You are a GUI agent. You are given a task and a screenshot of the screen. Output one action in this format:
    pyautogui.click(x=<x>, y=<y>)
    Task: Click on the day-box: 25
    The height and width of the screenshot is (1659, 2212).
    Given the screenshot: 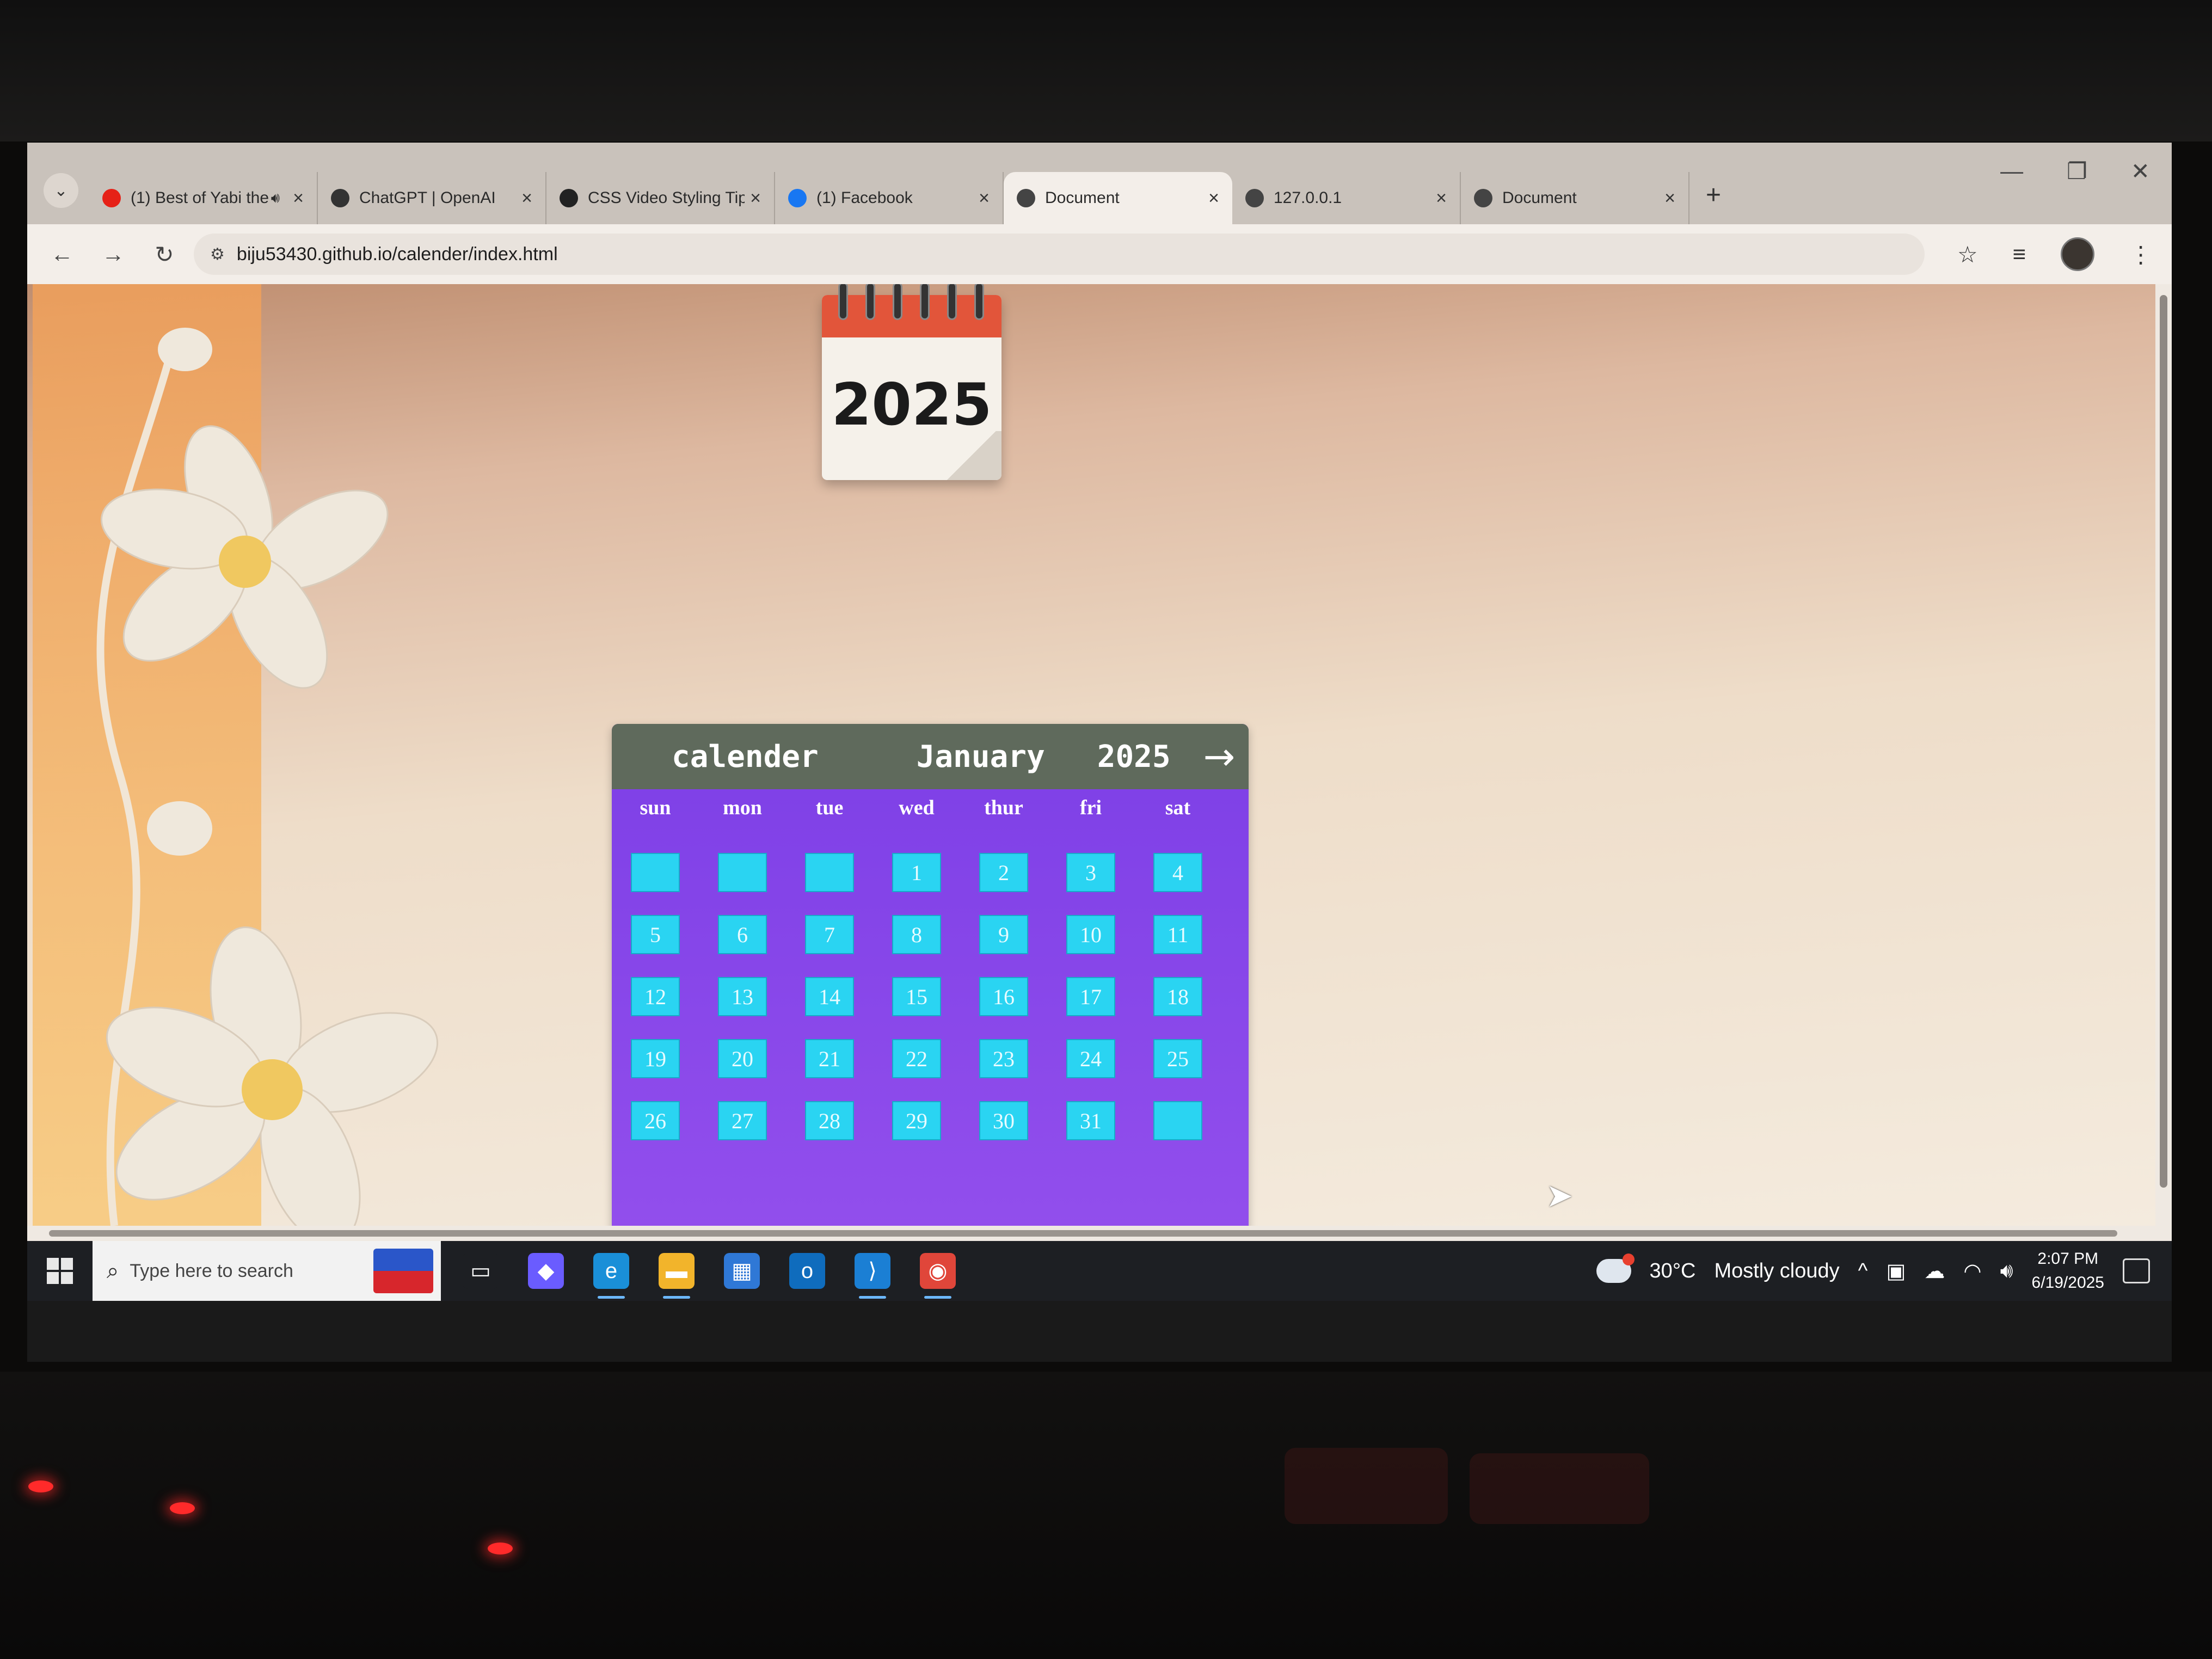 What is the action you would take?
    pyautogui.click(x=1178, y=1058)
    